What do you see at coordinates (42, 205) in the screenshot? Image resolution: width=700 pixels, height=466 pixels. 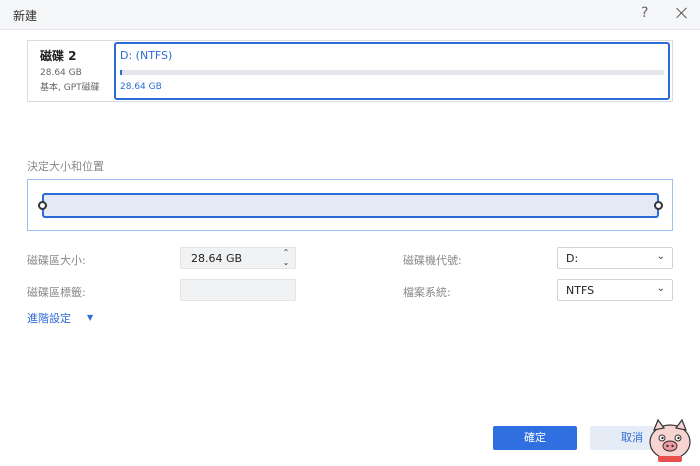 I see `resize-handle-left` at bounding box center [42, 205].